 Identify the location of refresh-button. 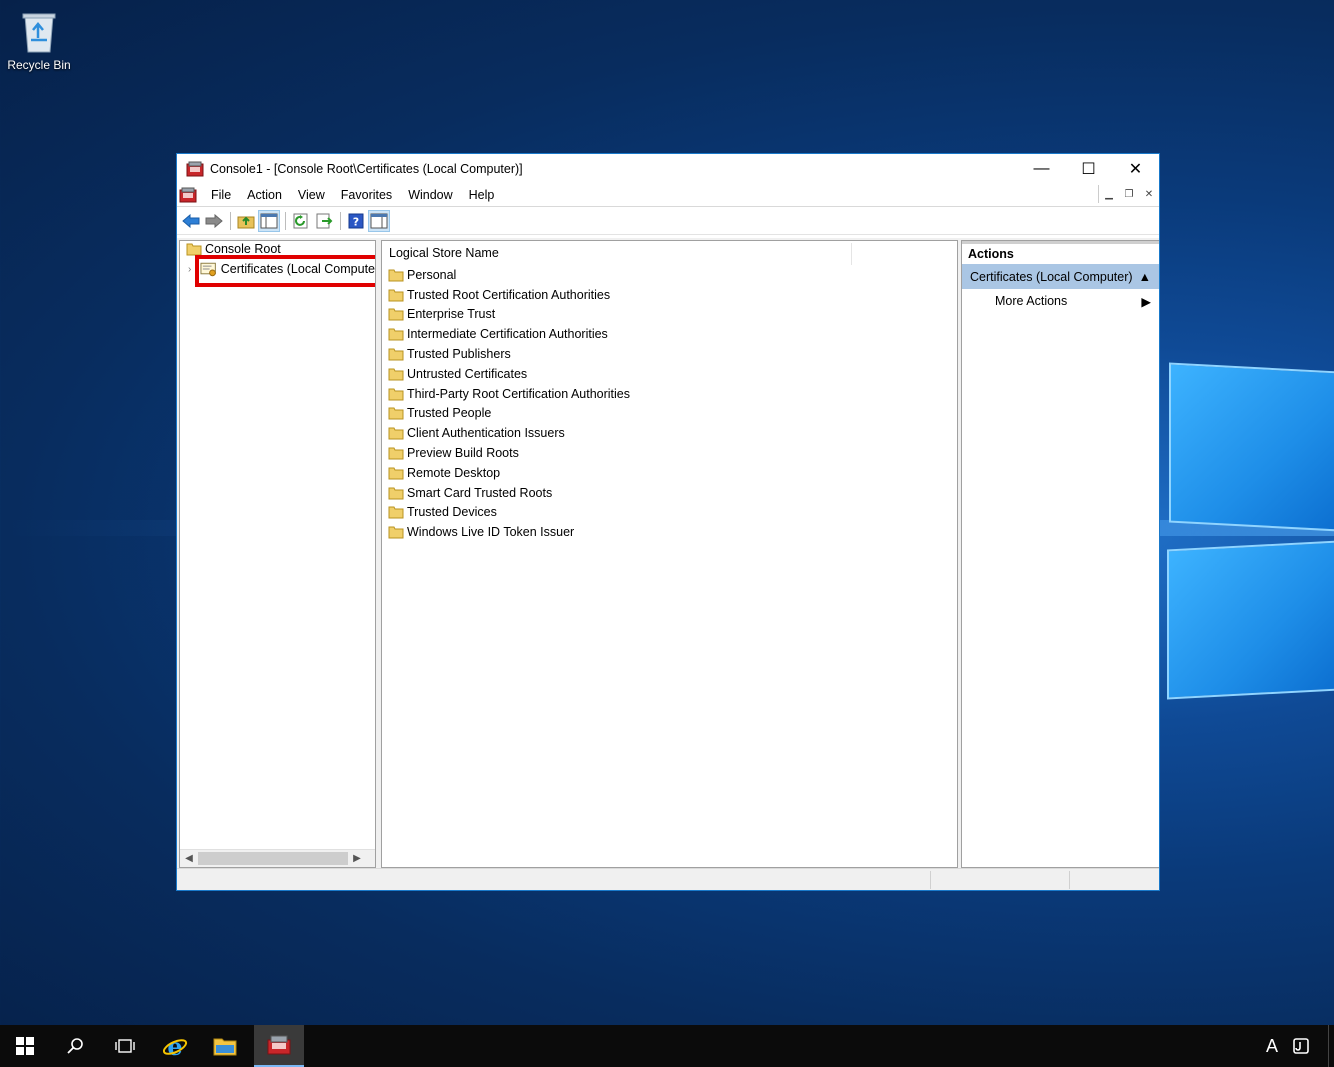
(301, 221).